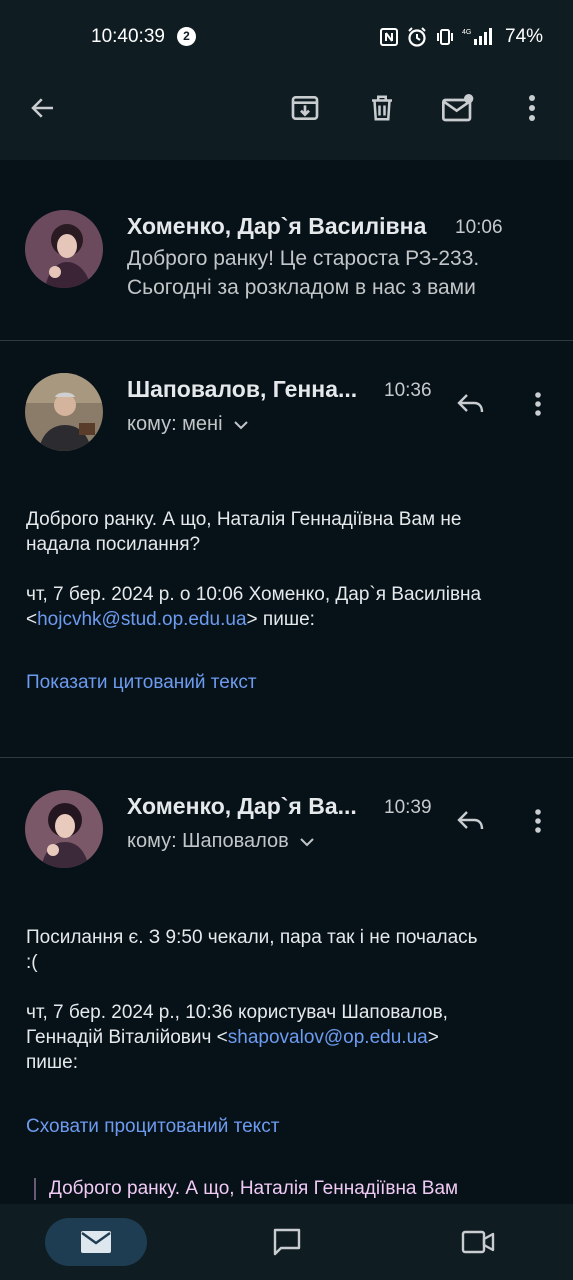 This screenshot has height=1280, width=573. What do you see at coordinates (141, 619) in the screenshot?
I see `sender-email-link: hojcvhk@stud.op.edu.ua` at bounding box center [141, 619].